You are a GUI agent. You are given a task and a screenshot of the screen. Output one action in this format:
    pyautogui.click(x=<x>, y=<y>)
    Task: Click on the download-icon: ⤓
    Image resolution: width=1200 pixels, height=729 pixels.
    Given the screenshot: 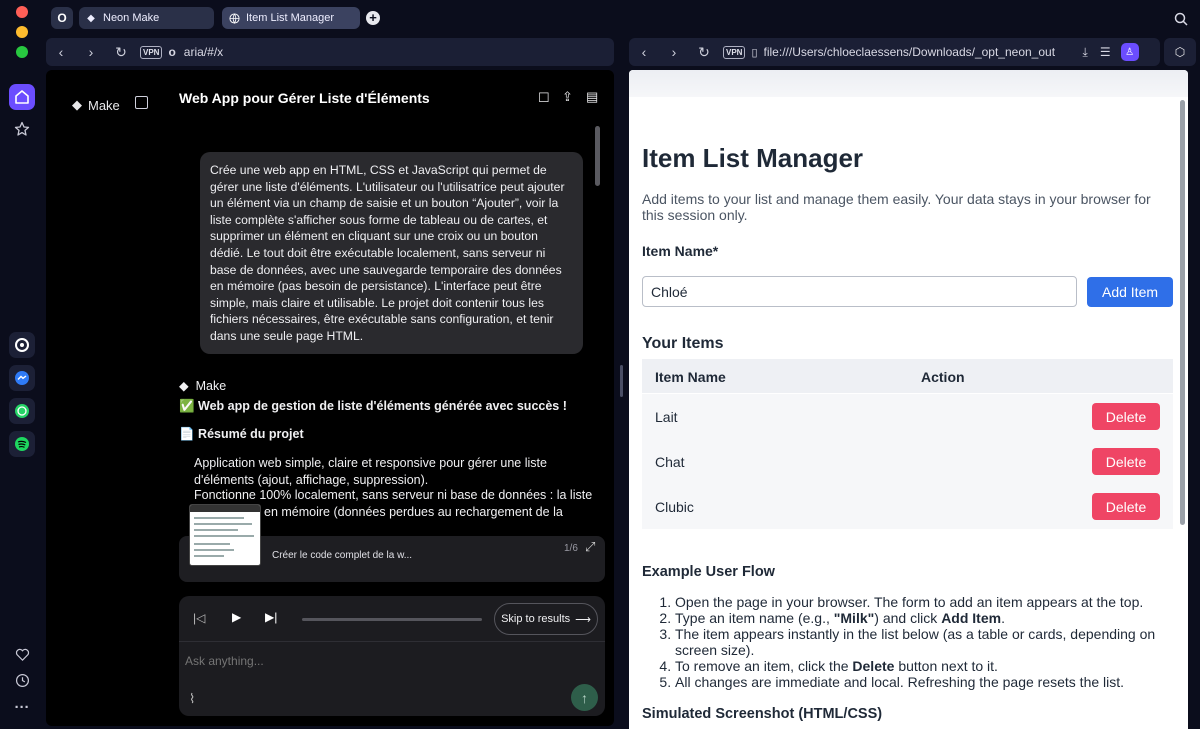 What is the action you would take?
    pyautogui.click(x=1085, y=52)
    